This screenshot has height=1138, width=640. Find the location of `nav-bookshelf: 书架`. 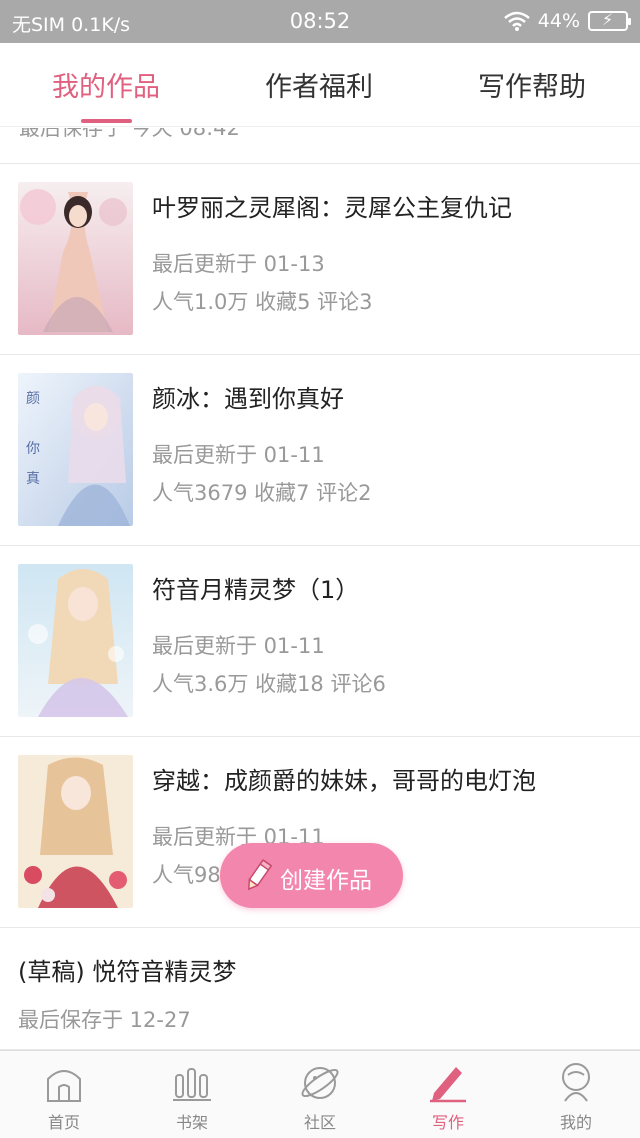

nav-bookshelf: 书架 is located at coordinates (192, 1094).